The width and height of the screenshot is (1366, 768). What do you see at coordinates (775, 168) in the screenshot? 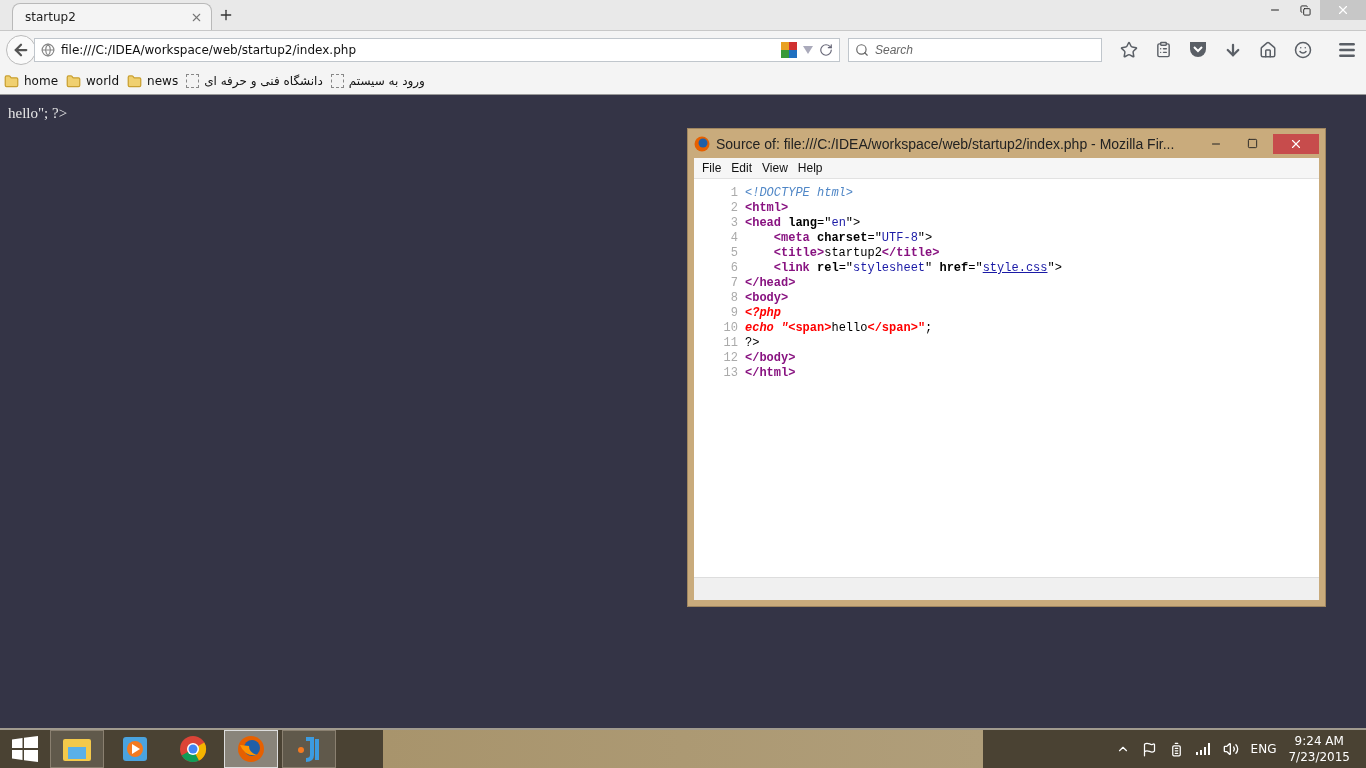
I see `menu-item: View` at bounding box center [775, 168].